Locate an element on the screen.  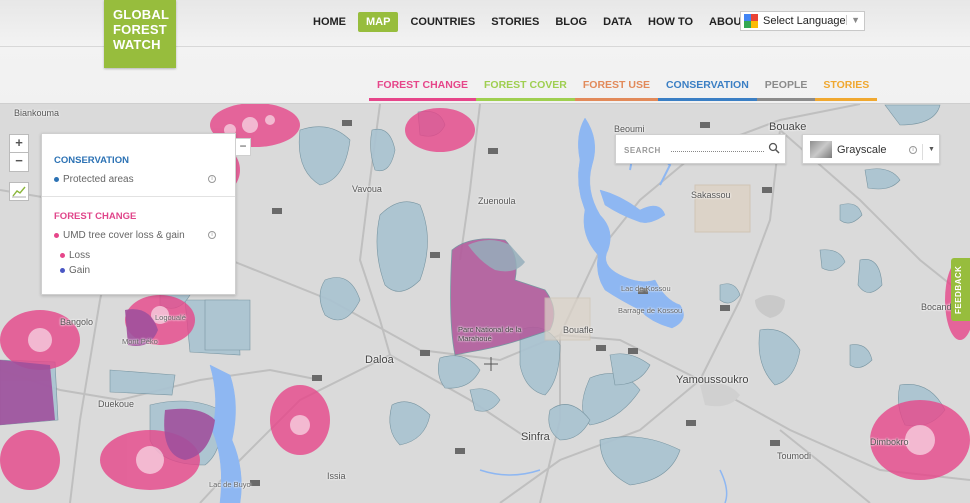
gfw-logo: GLOBAL FOREST WATCH is located at coordinates (140, 34).